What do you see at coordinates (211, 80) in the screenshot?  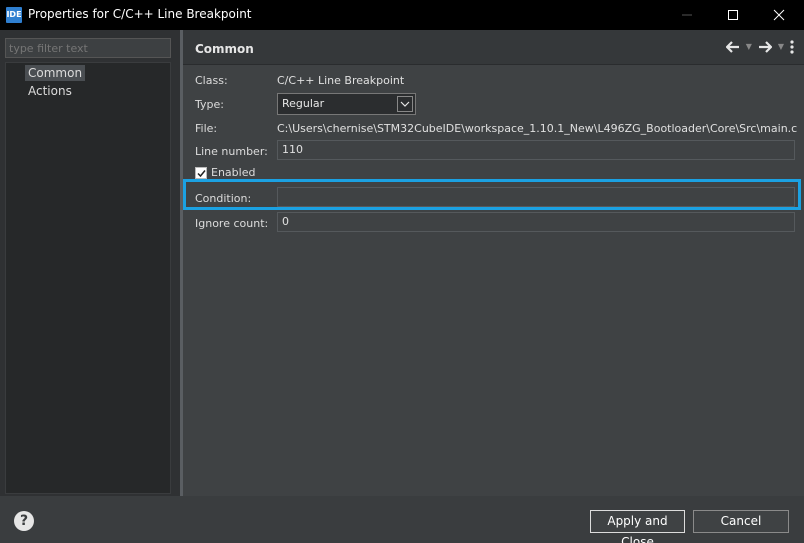 I see `class-label: Class:` at bounding box center [211, 80].